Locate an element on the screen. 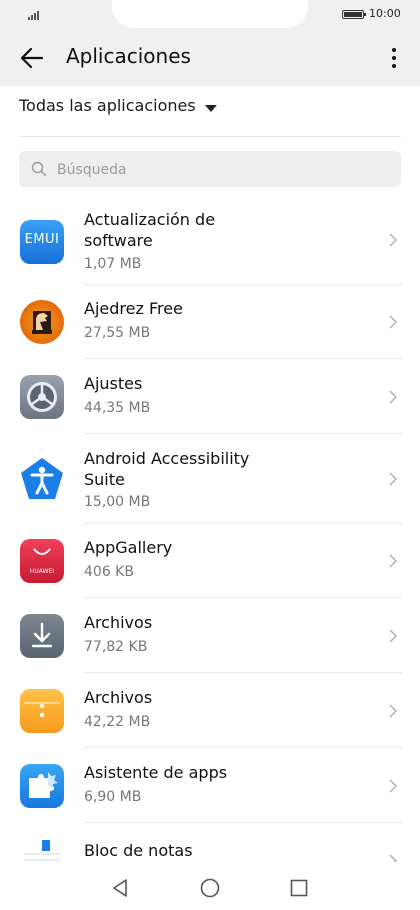 This screenshot has height=910, width=420. emui-update-icon: EMUI is located at coordinates (42, 242).